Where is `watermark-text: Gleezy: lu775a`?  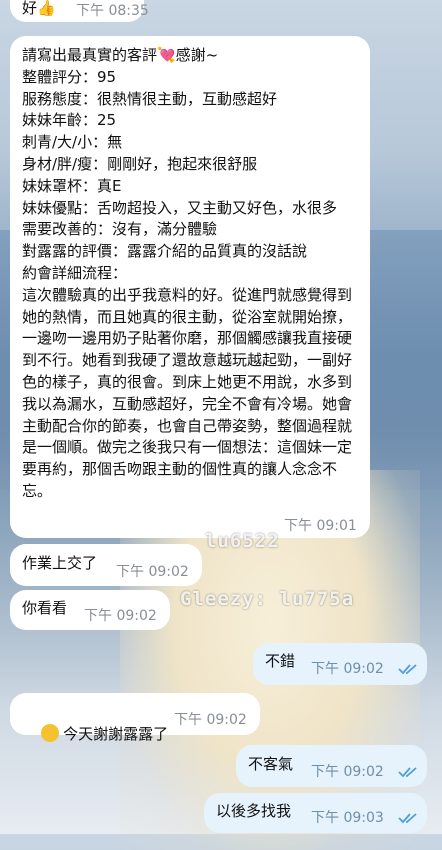
watermark-text: Gleezy: lu775a is located at coordinates (267, 599).